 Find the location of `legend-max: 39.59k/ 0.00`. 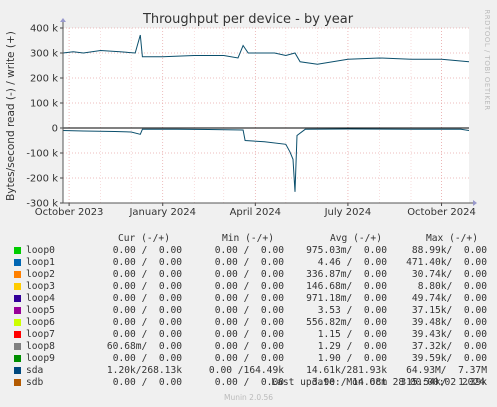

legend-max: 39.59k/ 0.00 is located at coordinates (449, 358).